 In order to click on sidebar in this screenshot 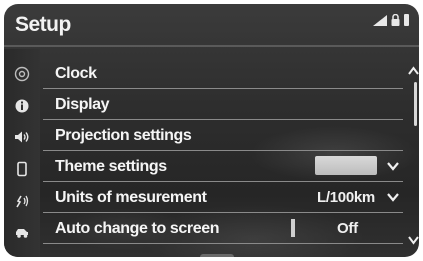, I will do `click(22, 153)`.